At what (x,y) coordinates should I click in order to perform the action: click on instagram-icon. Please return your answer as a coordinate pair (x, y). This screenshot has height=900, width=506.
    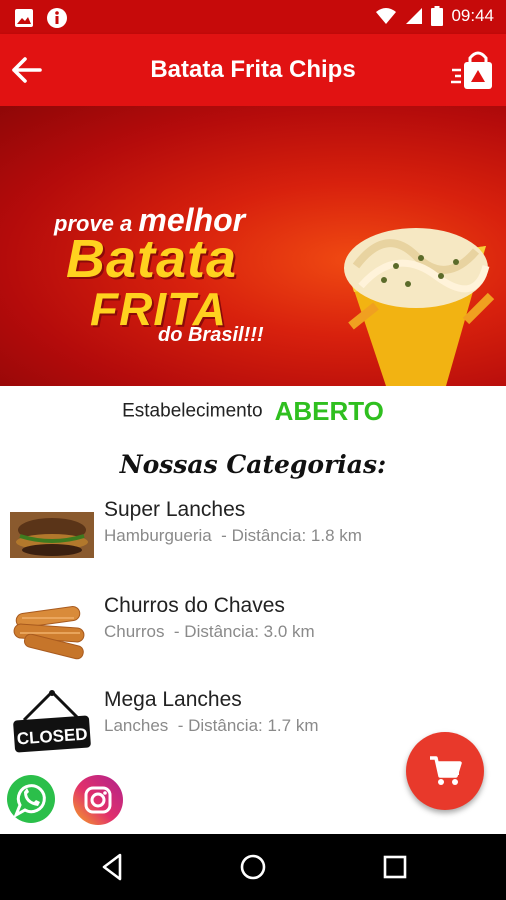
    Looking at the image, I should click on (98, 800).